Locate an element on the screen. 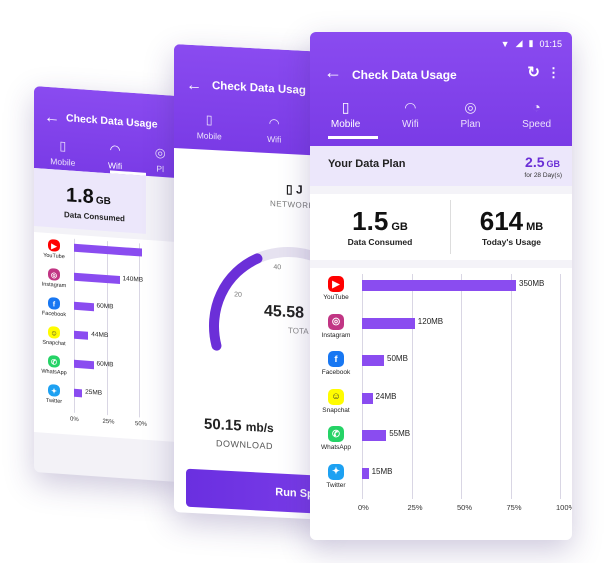 Image resolution: width=606 pixels, height=563 pixels. usage-summary: 1.5 GB Data Consumed 614 MB Today's Usage is located at coordinates (441, 227).